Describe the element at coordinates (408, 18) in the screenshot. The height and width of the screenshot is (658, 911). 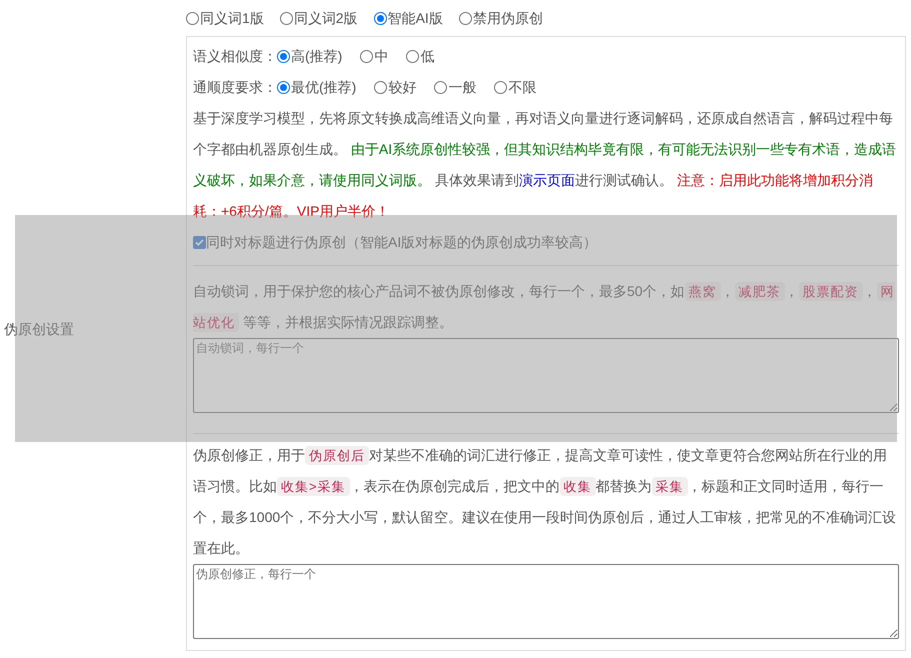
I see `radio-option: 智能AI版` at that location.